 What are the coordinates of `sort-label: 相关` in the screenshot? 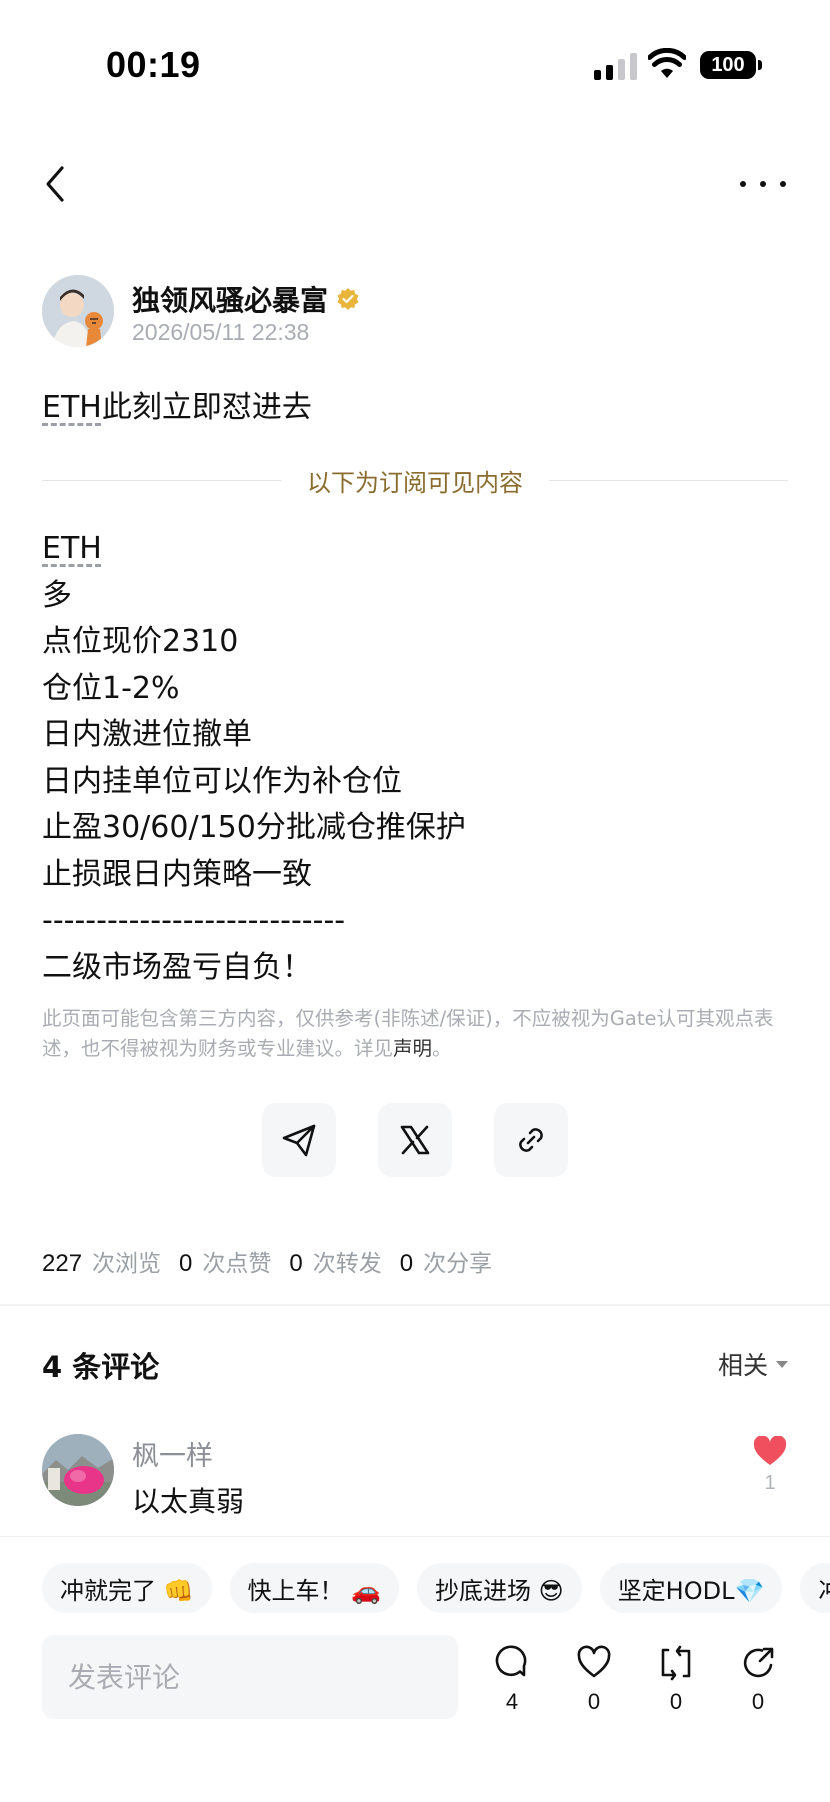 It's located at (742, 1365).